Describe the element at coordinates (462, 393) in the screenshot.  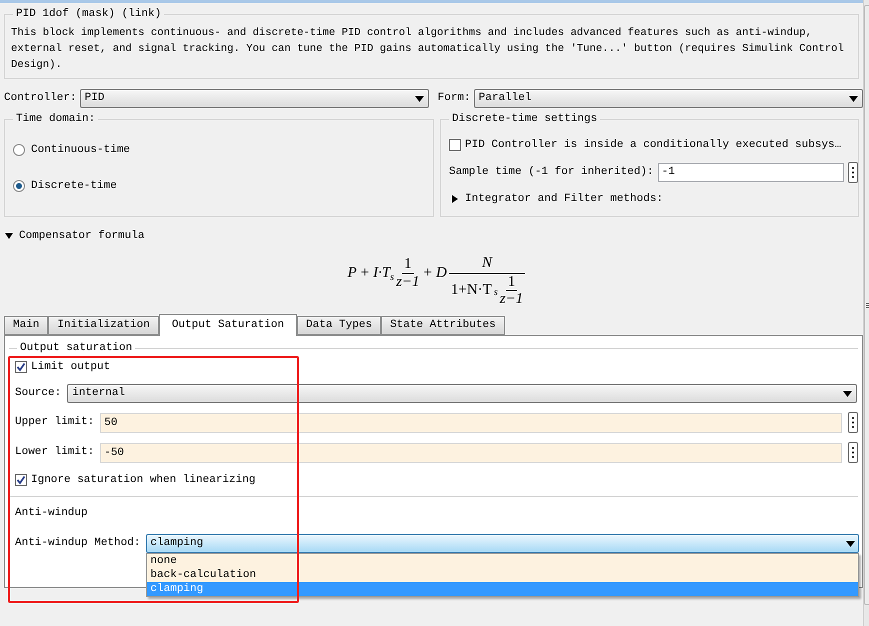
I see `source-dropdown: internal` at that location.